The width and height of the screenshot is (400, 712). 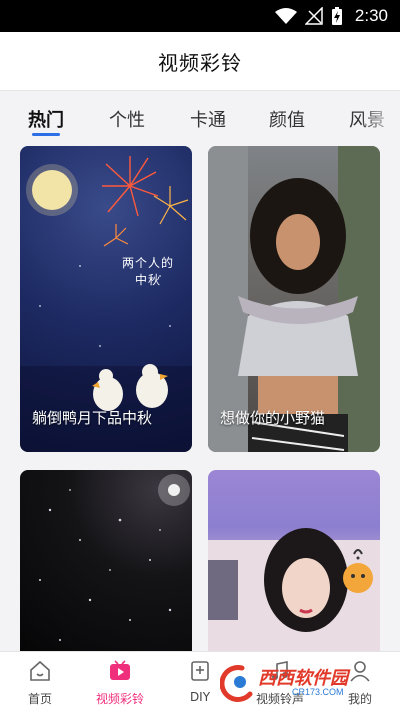 I want to click on no-signal-icon, so click(x=313, y=16).